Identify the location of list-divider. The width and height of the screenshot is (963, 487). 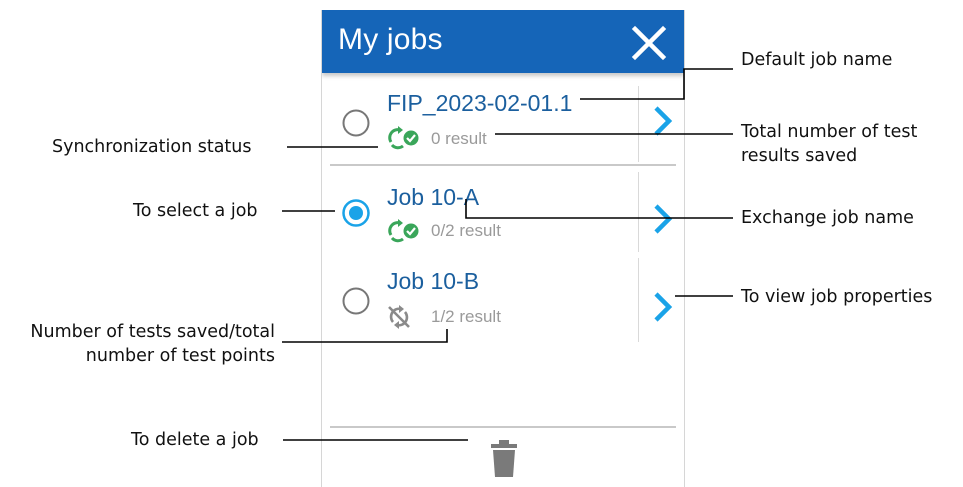
(503, 165).